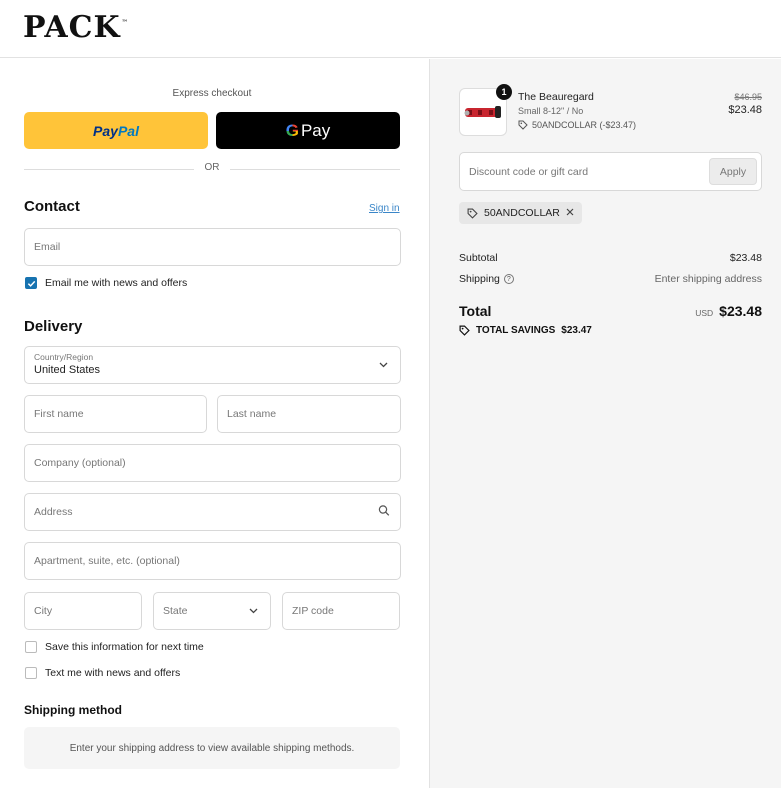 This screenshot has width=781, height=788. I want to click on quantity-badge: 1, so click(504, 92).